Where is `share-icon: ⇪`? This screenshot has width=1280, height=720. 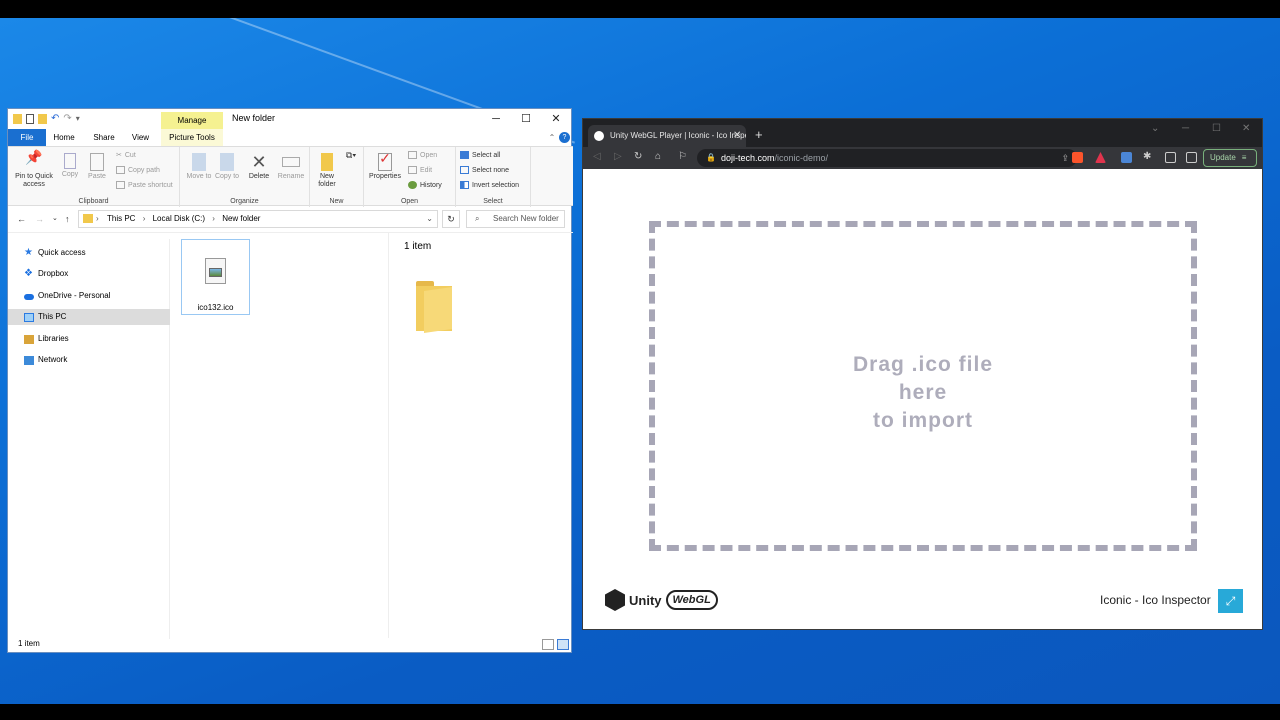 share-icon: ⇪ is located at coordinates (1065, 158).